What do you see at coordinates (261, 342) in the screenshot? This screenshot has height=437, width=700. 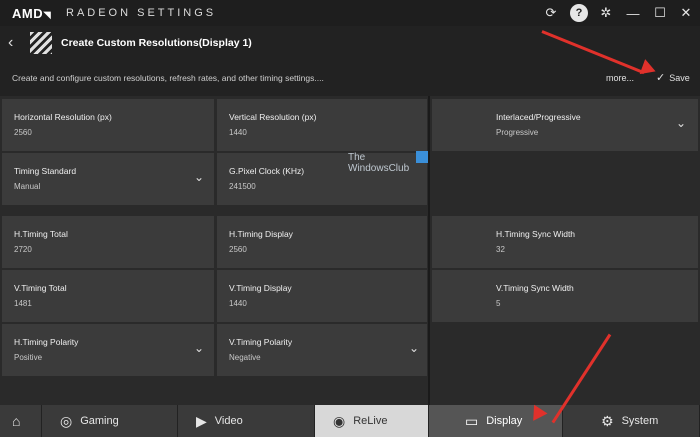 I see `field-label: V.Timing Polarity` at bounding box center [261, 342].